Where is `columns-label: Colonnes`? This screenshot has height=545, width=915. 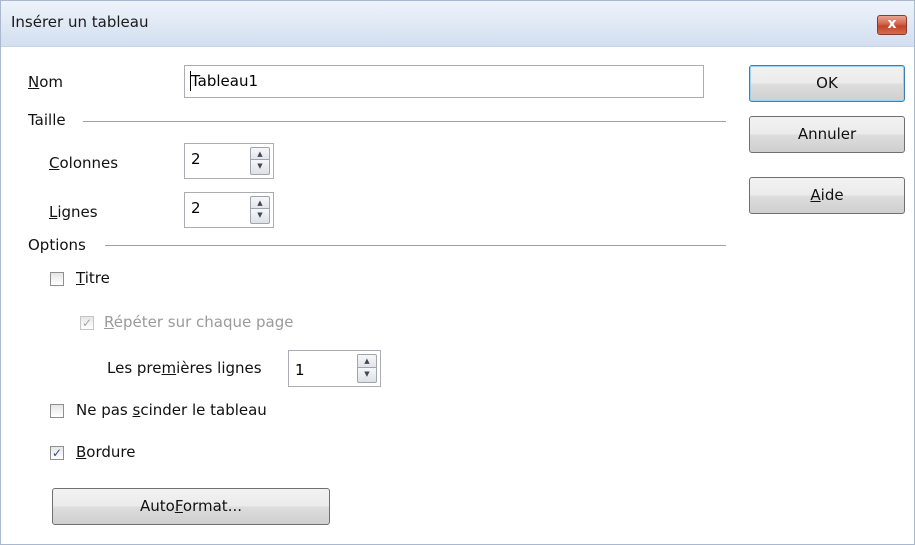 columns-label: Colonnes is located at coordinates (84, 163).